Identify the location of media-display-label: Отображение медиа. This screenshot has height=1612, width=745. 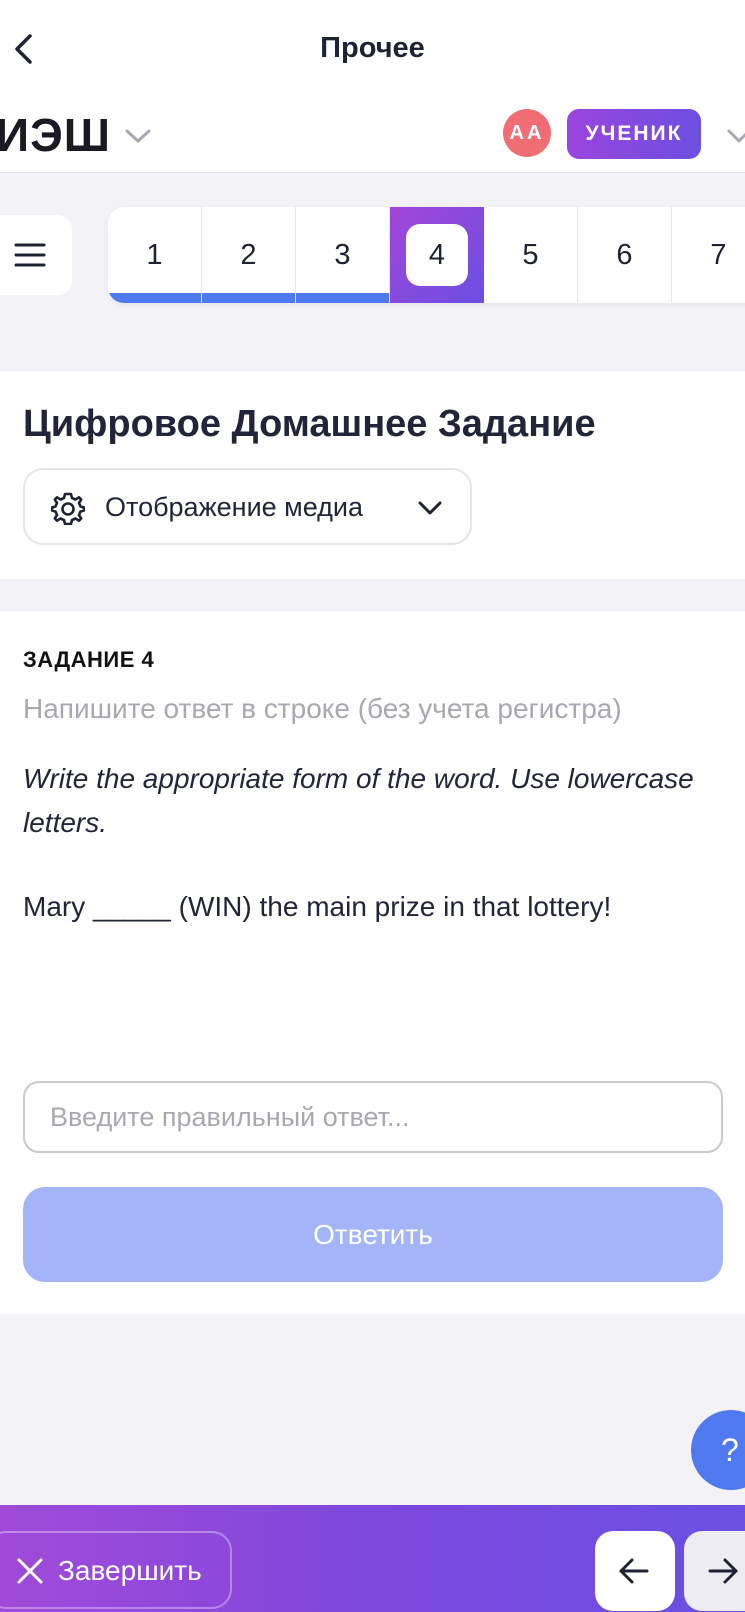
(234, 507).